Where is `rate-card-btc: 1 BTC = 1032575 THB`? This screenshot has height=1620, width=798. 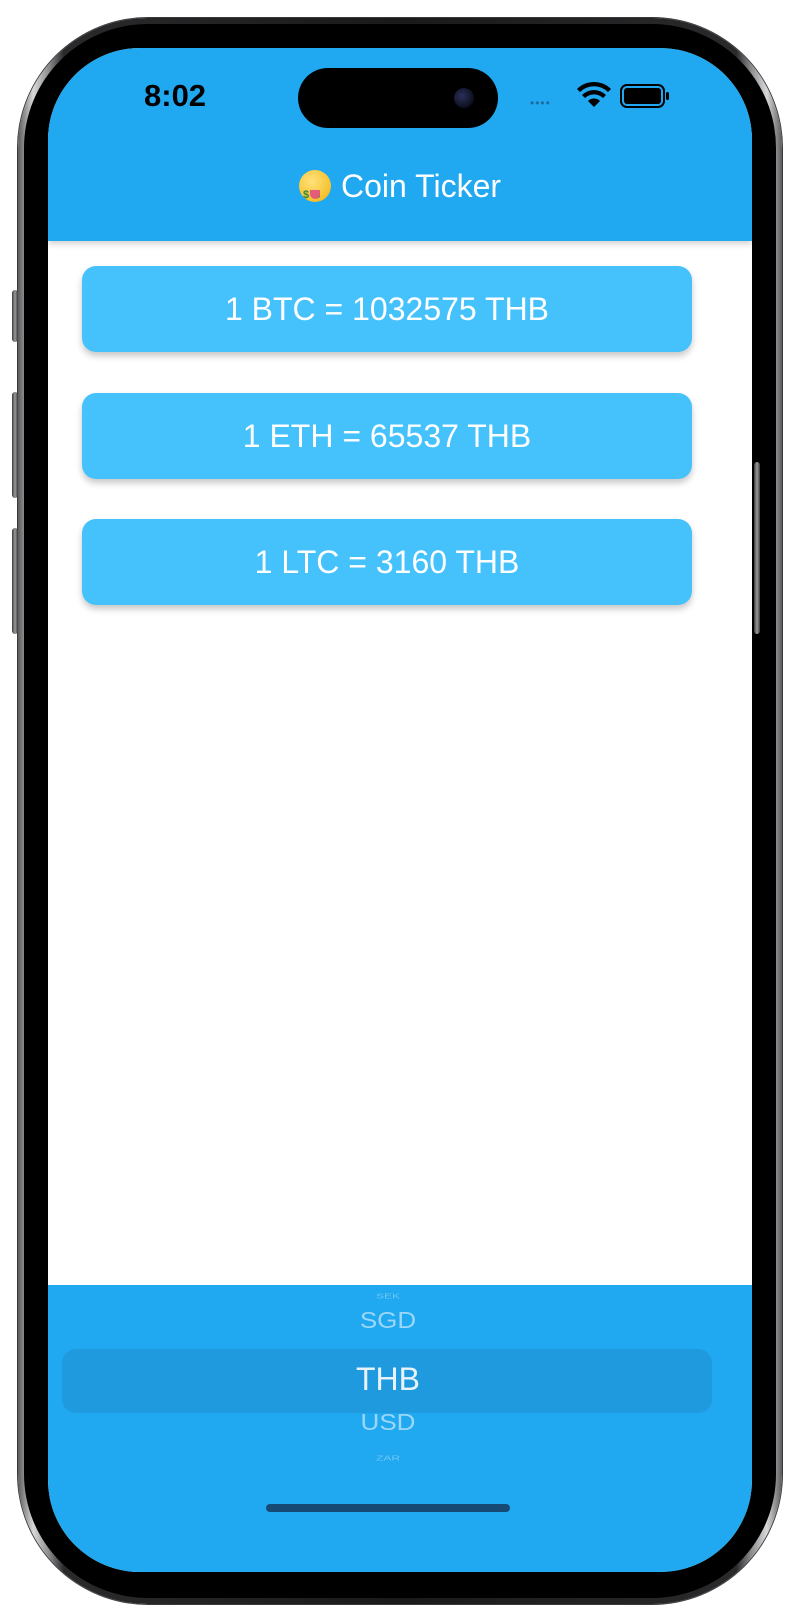
rate-card-btc: 1 BTC = 1032575 THB is located at coordinates (387, 309).